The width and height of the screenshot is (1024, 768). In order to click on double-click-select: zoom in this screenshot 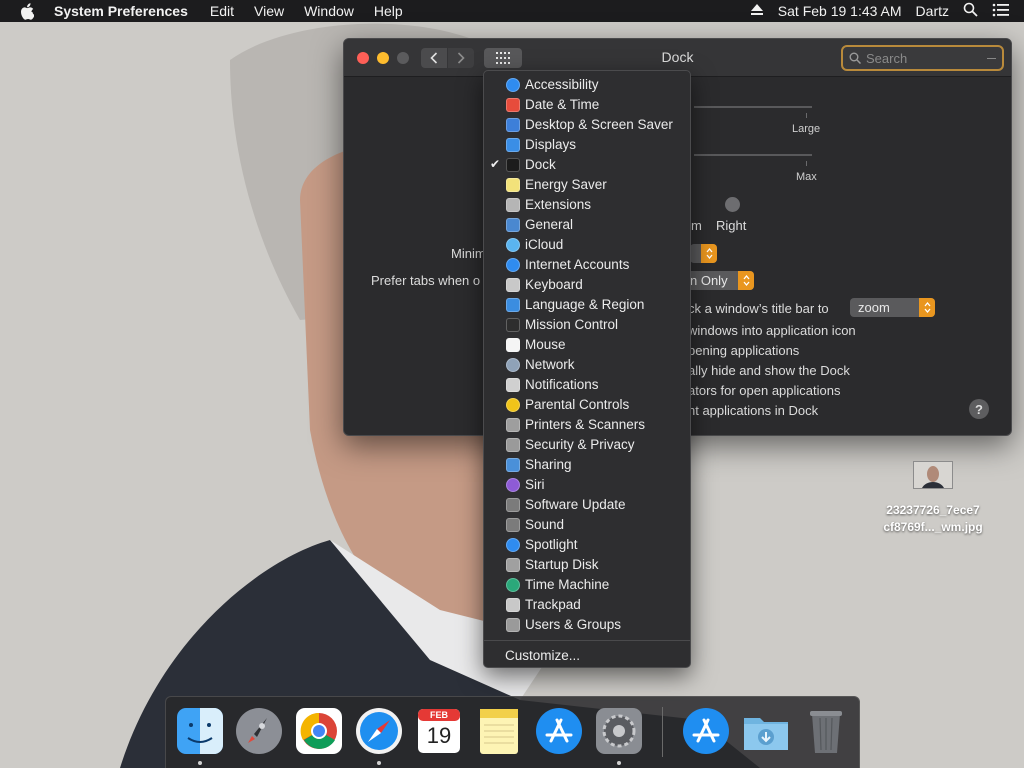, I will do `click(892, 307)`.